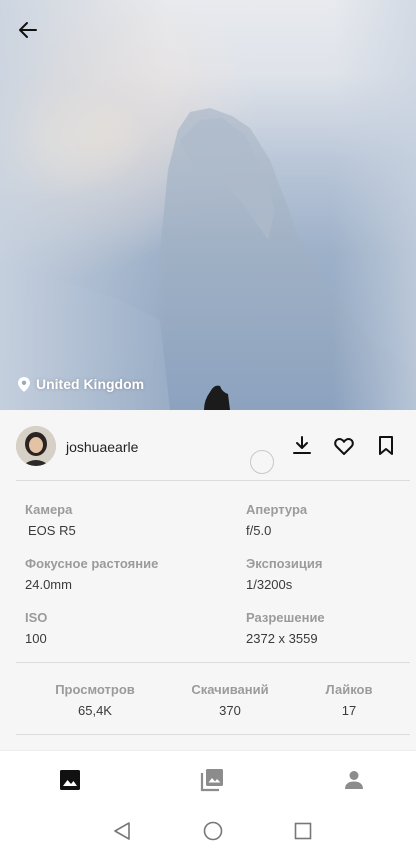  I want to click on system-back-button, so click(122, 831).